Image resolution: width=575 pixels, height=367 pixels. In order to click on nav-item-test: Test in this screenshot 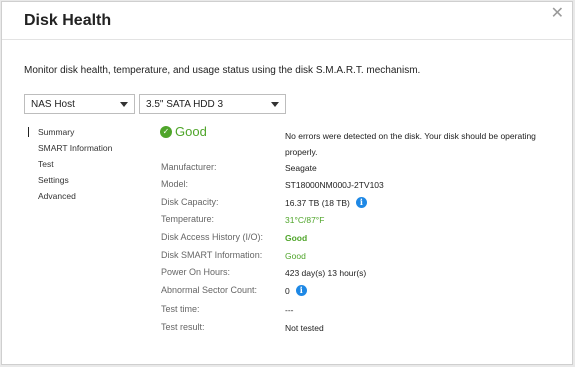, I will do `click(46, 164)`.